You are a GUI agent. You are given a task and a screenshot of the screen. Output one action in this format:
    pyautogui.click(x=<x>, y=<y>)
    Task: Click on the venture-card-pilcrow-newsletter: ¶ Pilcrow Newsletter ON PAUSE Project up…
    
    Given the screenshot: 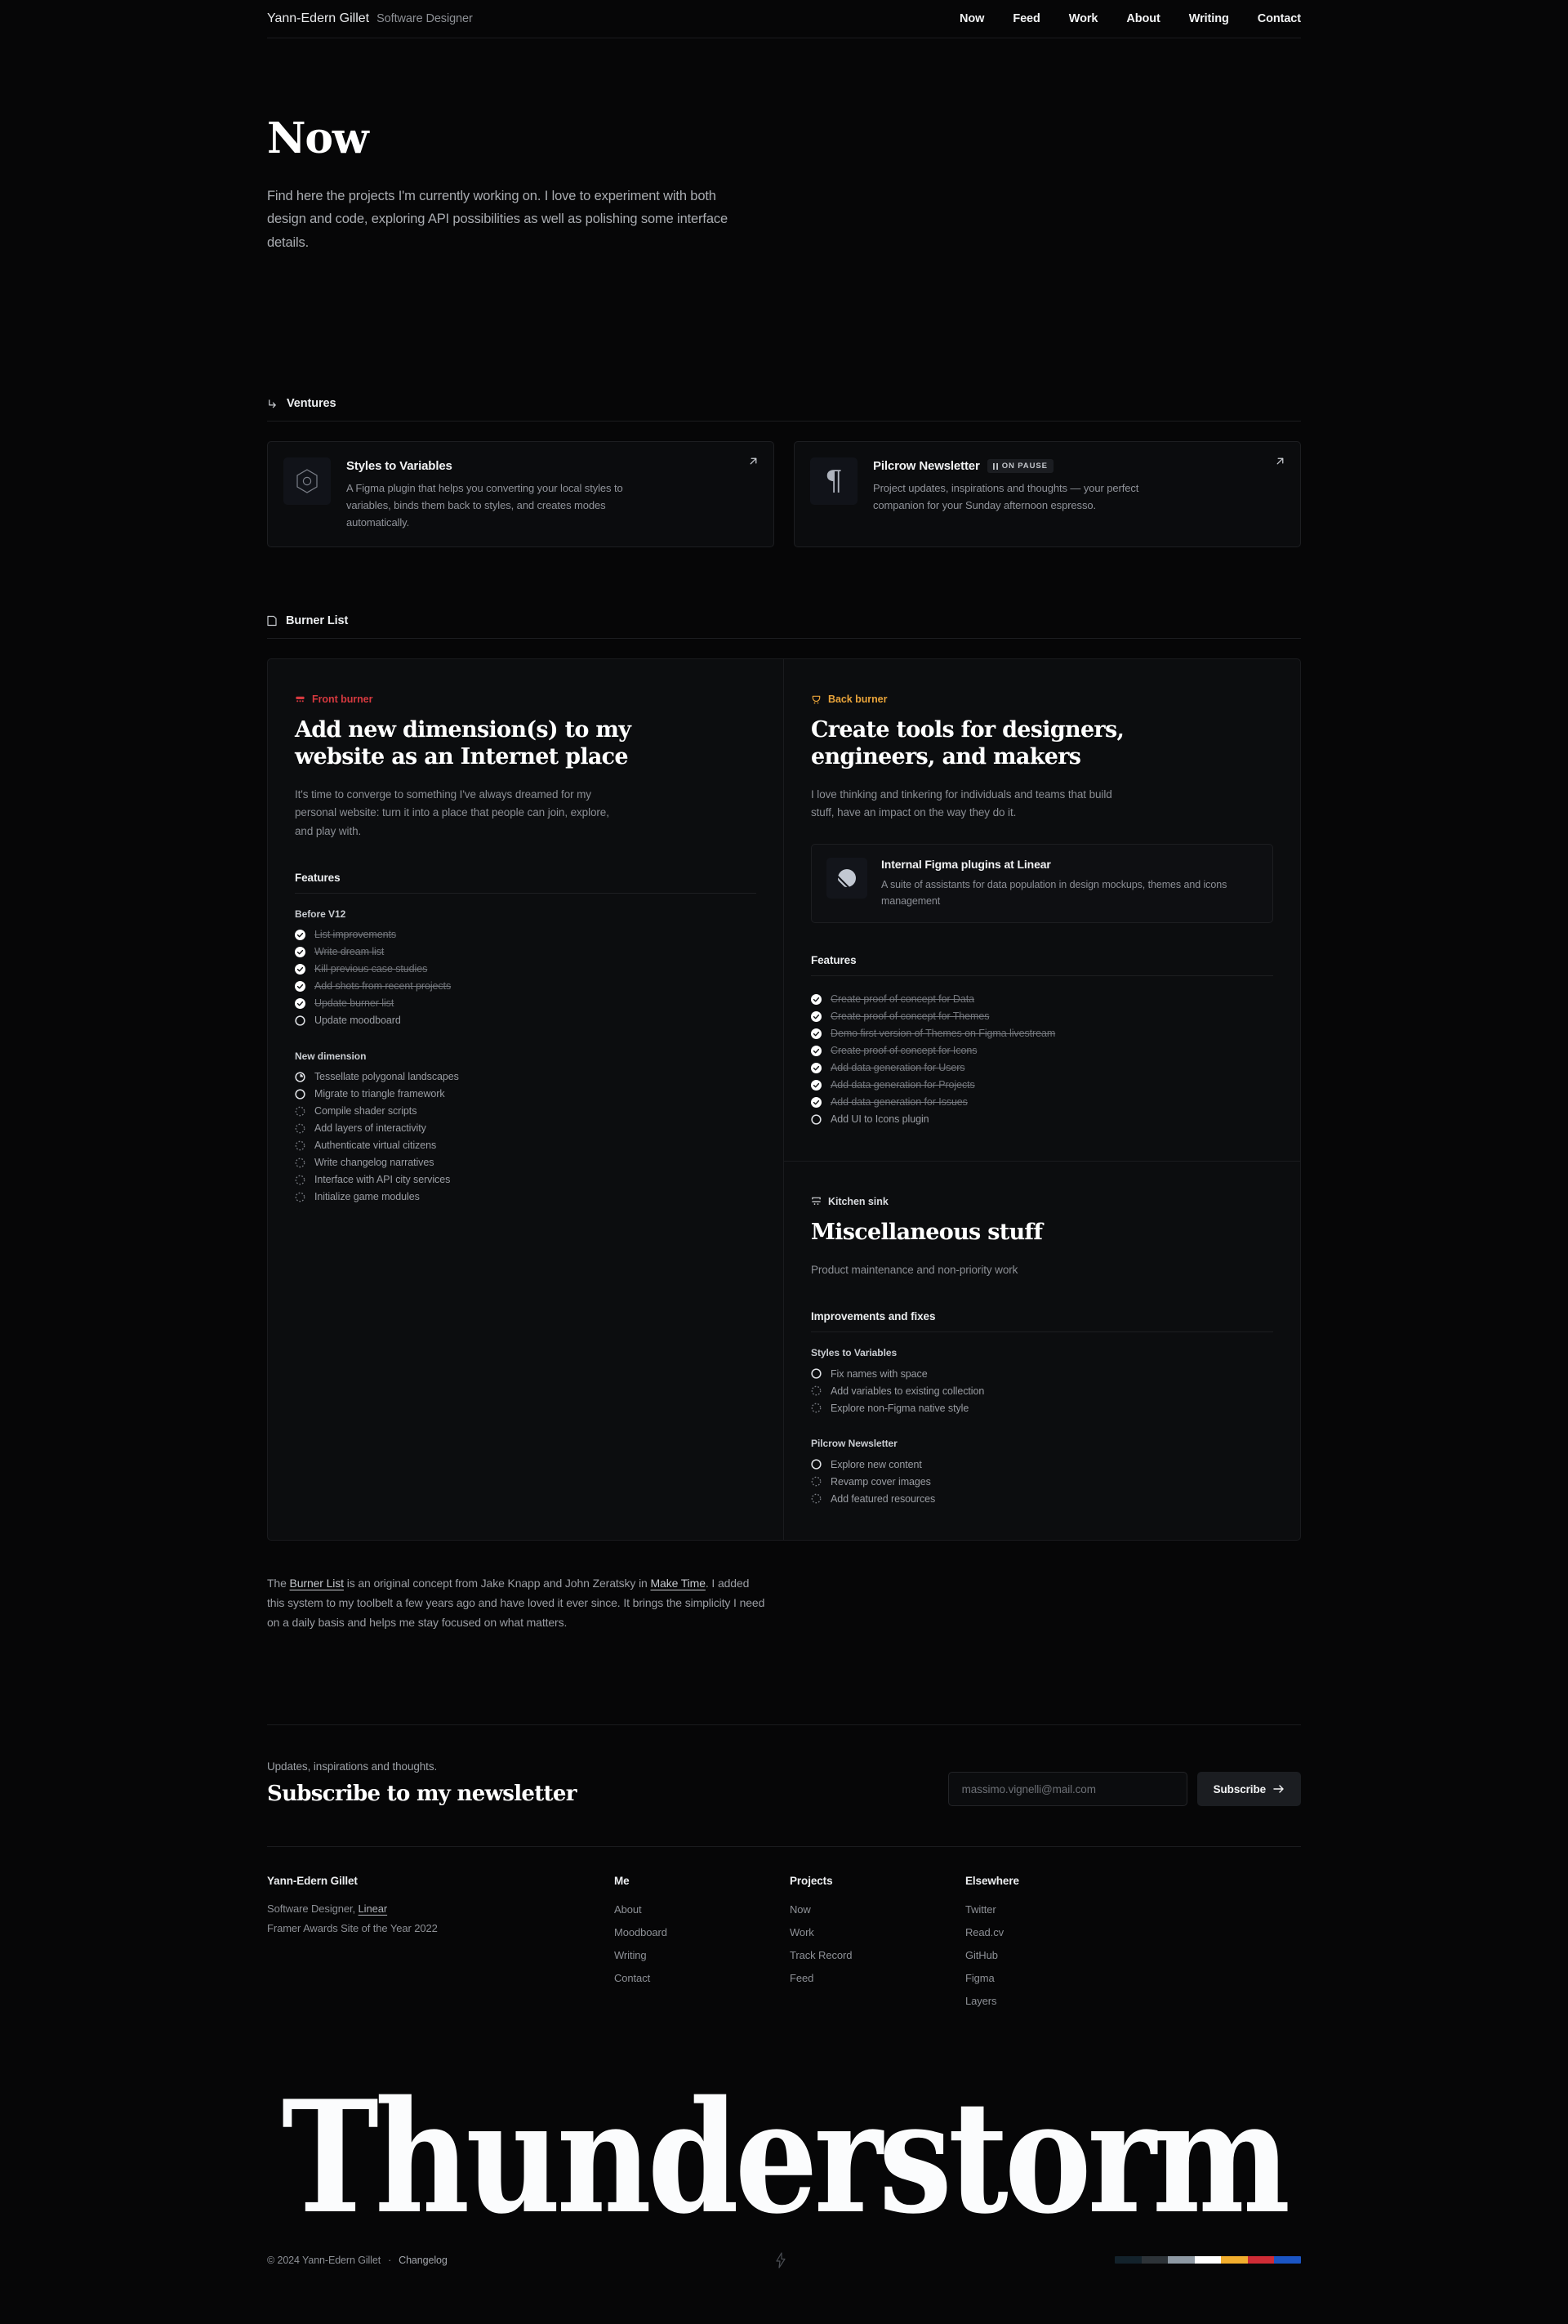 What is the action you would take?
    pyautogui.click(x=1047, y=494)
    